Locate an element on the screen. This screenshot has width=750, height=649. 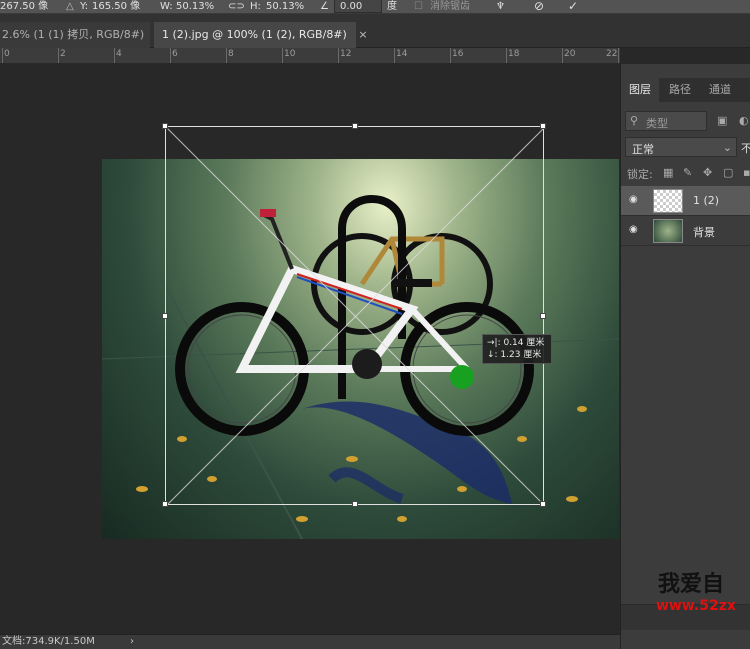
ruler-label: 10 is located at coordinates (290, 54).